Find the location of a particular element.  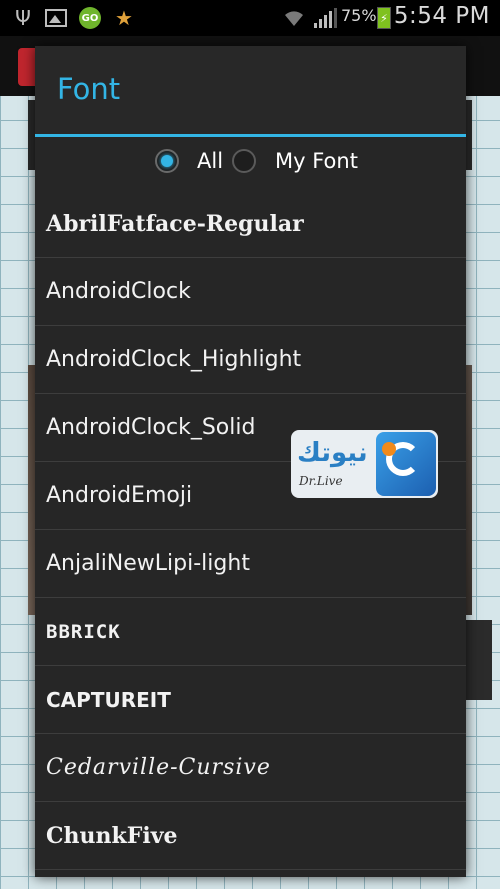

dialog-title: Font is located at coordinates (89, 89).